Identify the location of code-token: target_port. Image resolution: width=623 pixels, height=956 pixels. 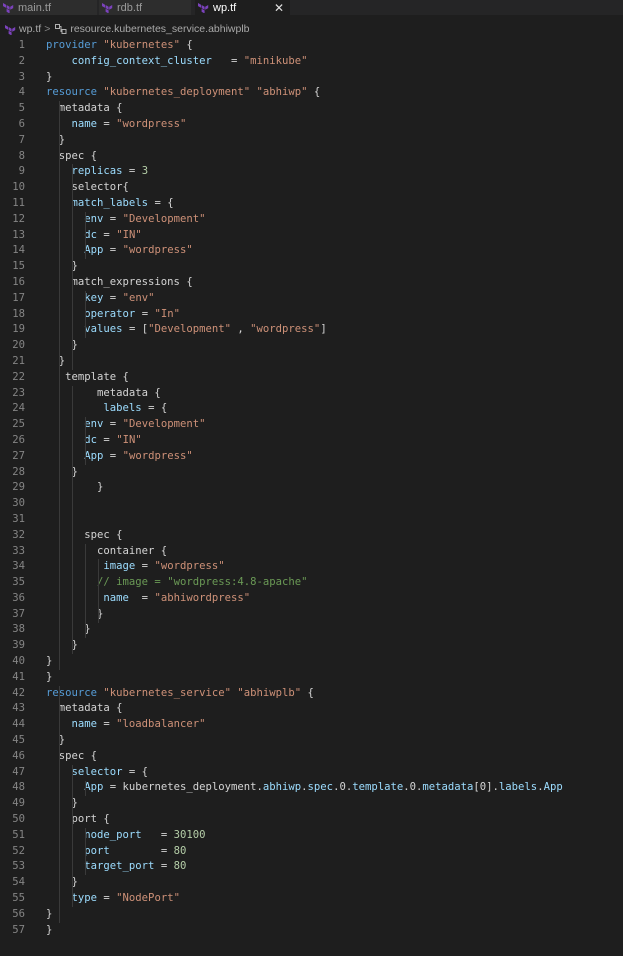
(119, 866).